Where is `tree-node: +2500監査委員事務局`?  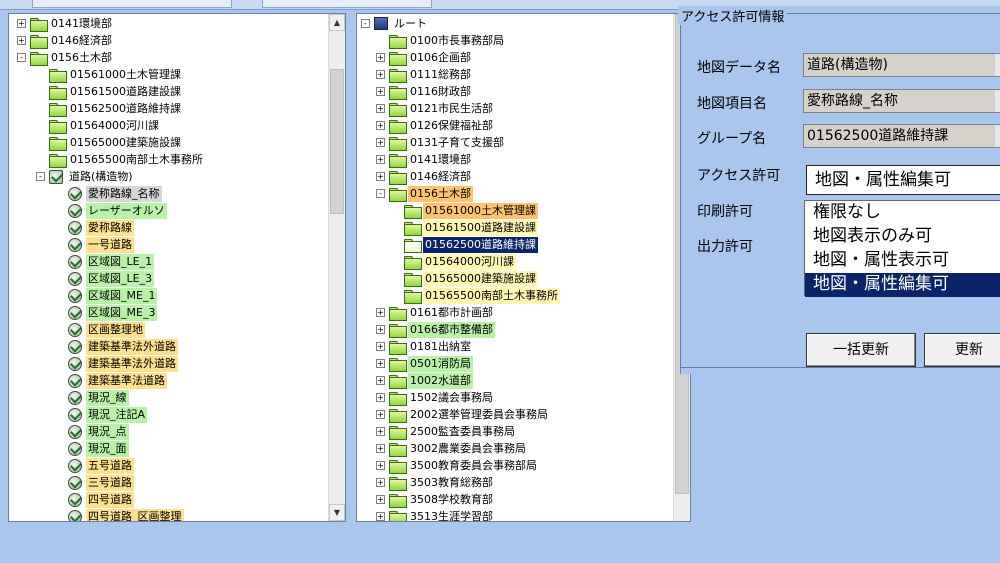 tree-node: +2500監査委員事務局 is located at coordinates (446, 431).